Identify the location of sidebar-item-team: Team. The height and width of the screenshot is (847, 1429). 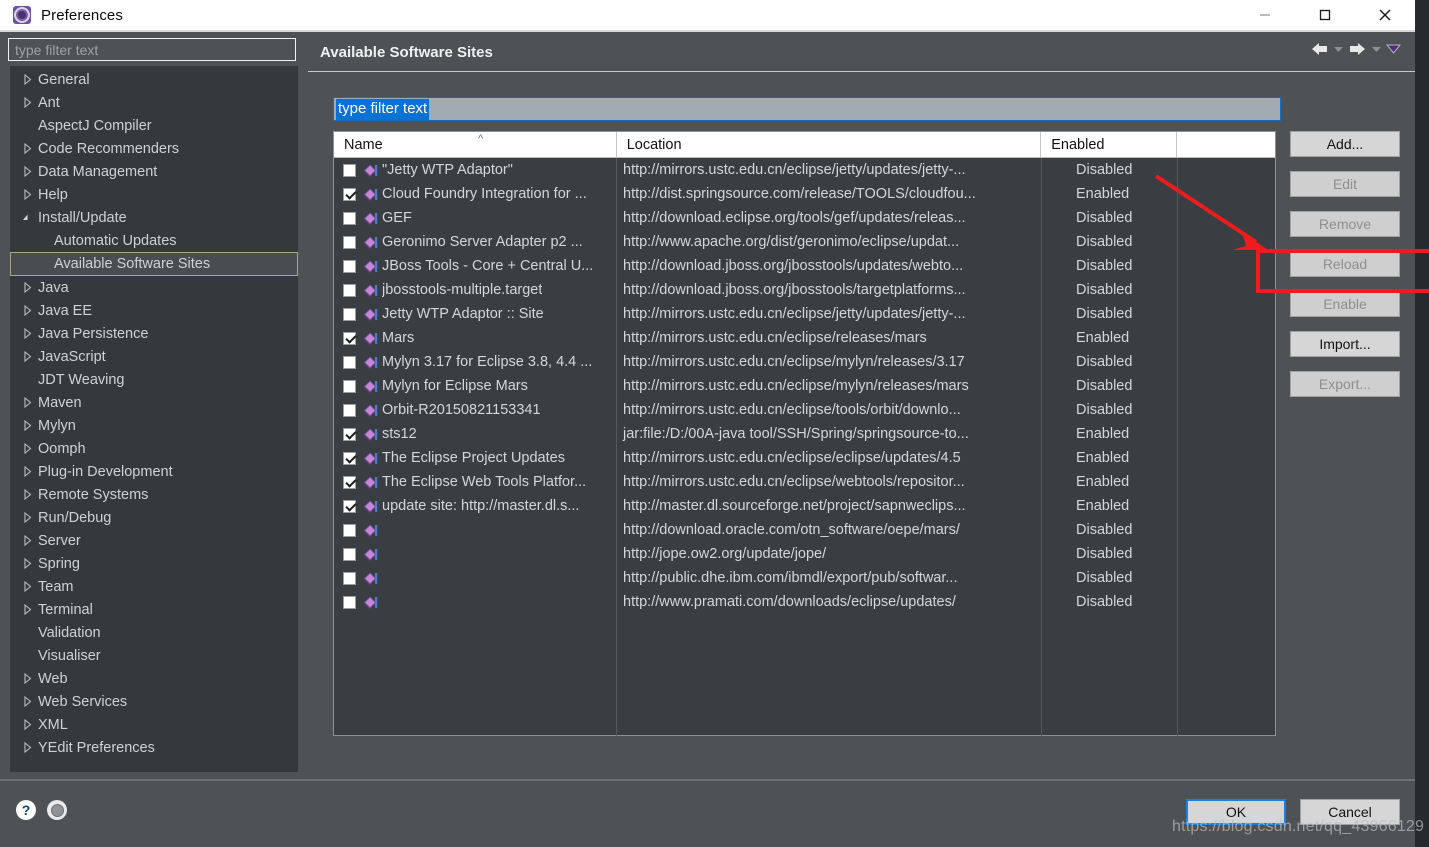
(154, 586).